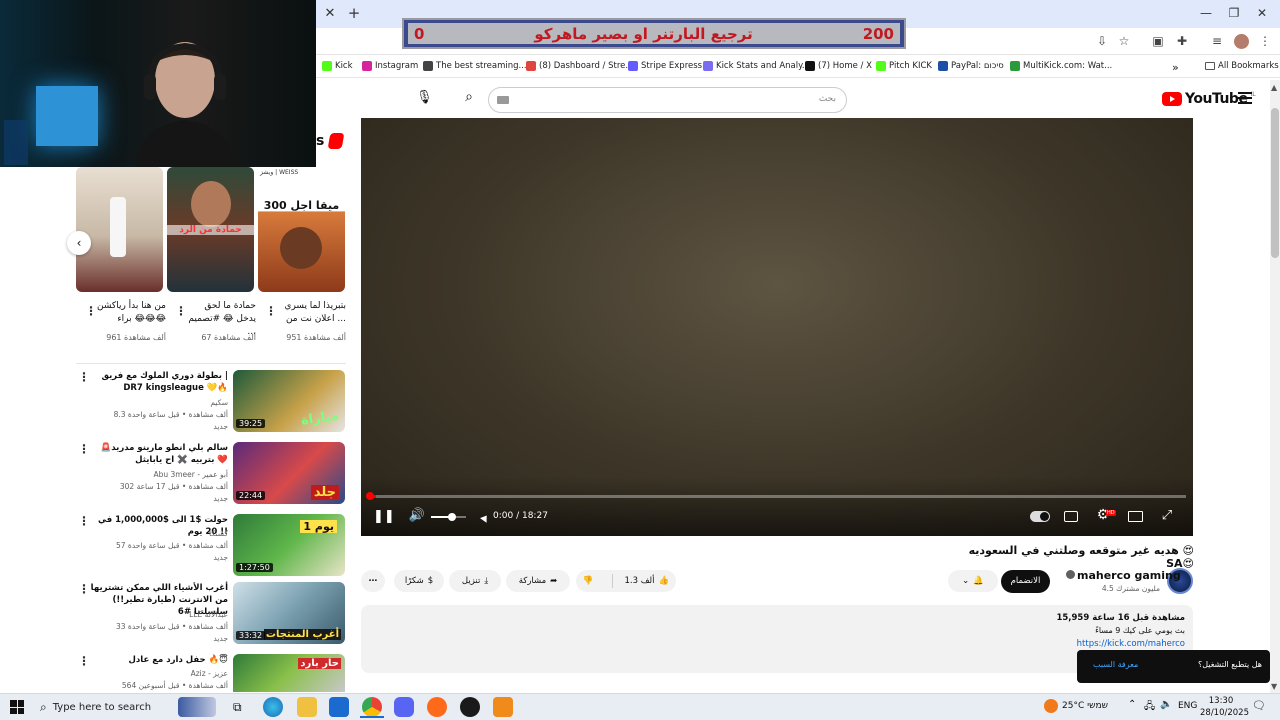 This screenshot has width=1280, height=720. I want to click on microphone-icon: 🎙, so click(424, 99).